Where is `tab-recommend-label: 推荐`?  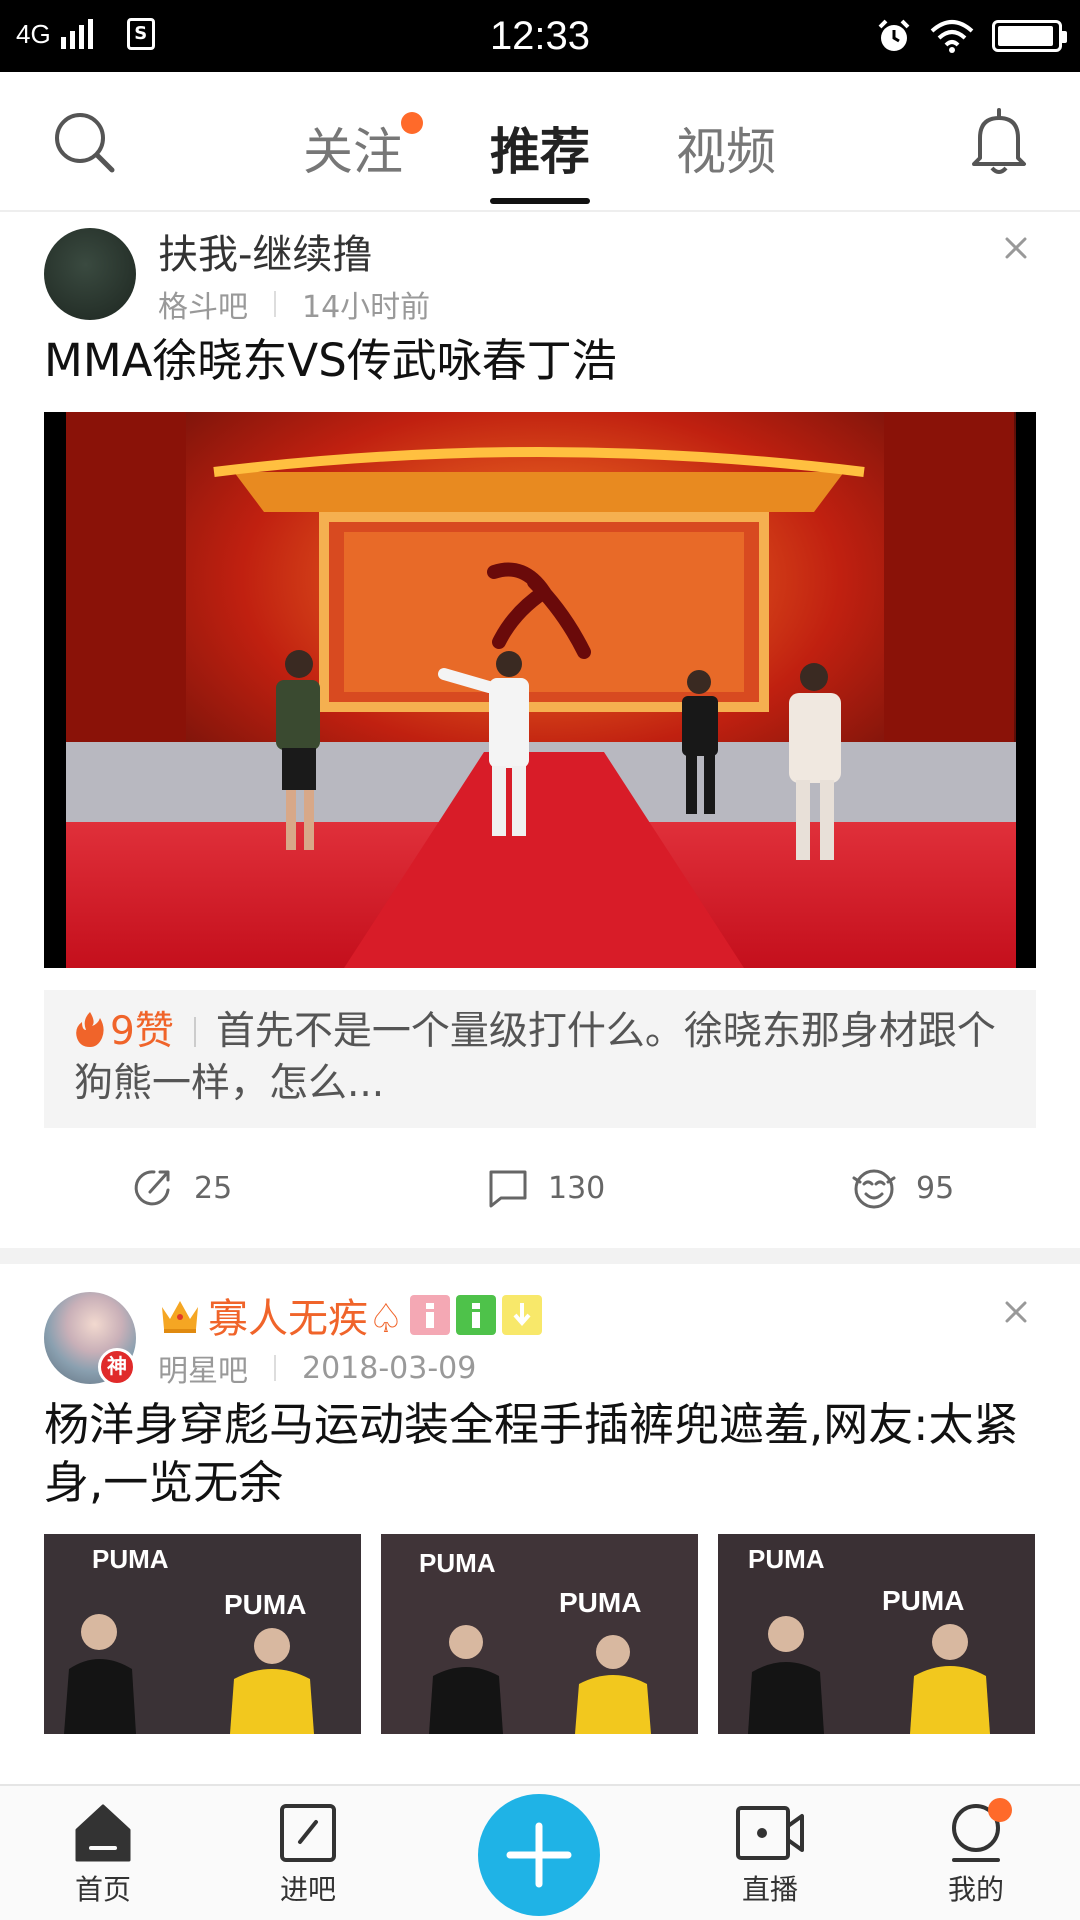 tab-recommend-label: 推荐 is located at coordinates (540, 152).